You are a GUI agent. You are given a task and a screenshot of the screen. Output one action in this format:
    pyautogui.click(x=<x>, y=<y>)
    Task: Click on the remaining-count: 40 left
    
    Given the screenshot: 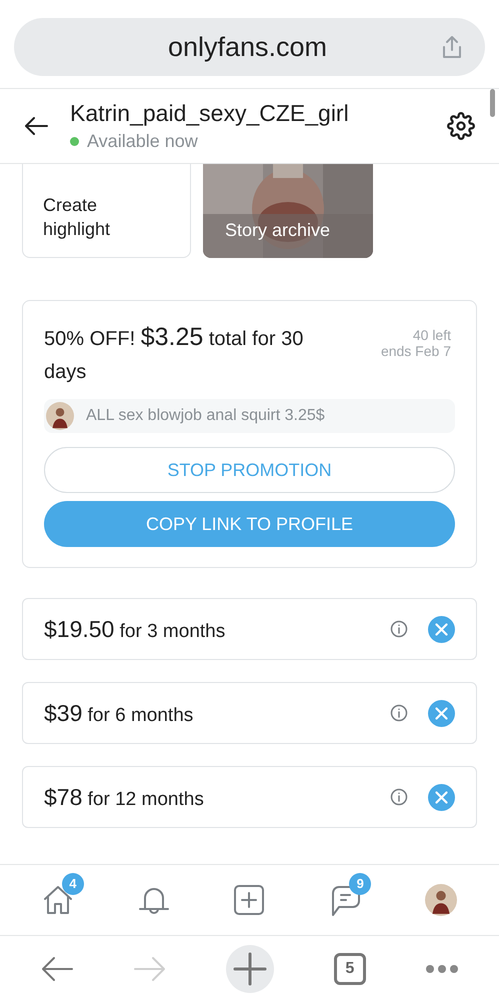 What is the action you would take?
    pyautogui.click(x=431, y=335)
    